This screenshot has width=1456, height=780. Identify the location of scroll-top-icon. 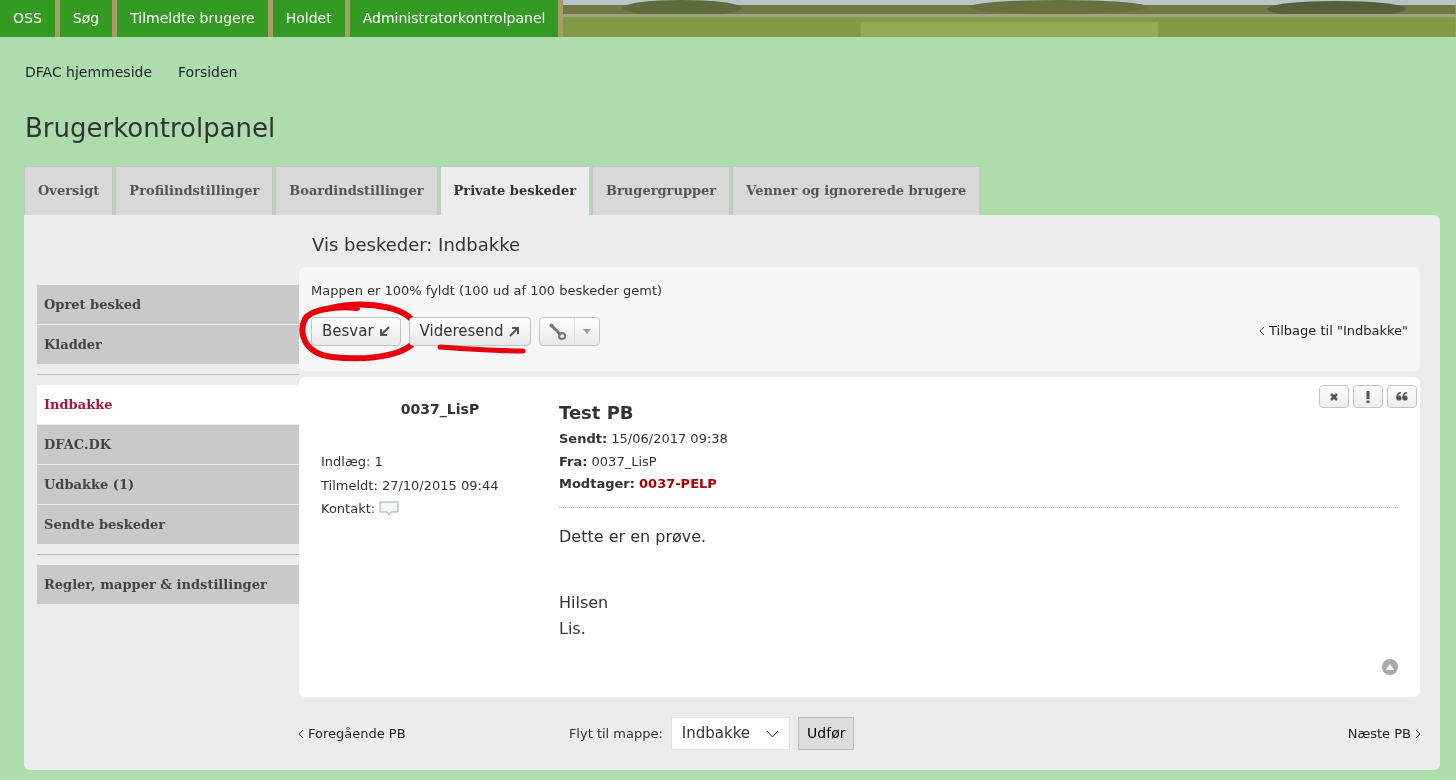
(1390, 667).